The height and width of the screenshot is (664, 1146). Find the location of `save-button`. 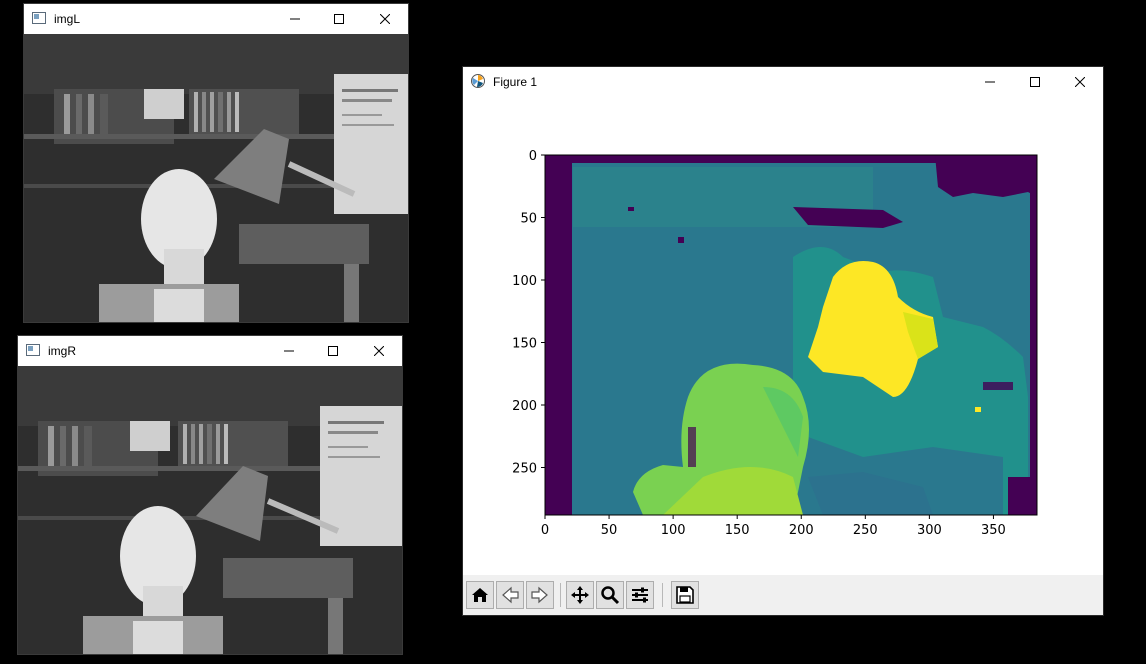

save-button is located at coordinates (685, 595).